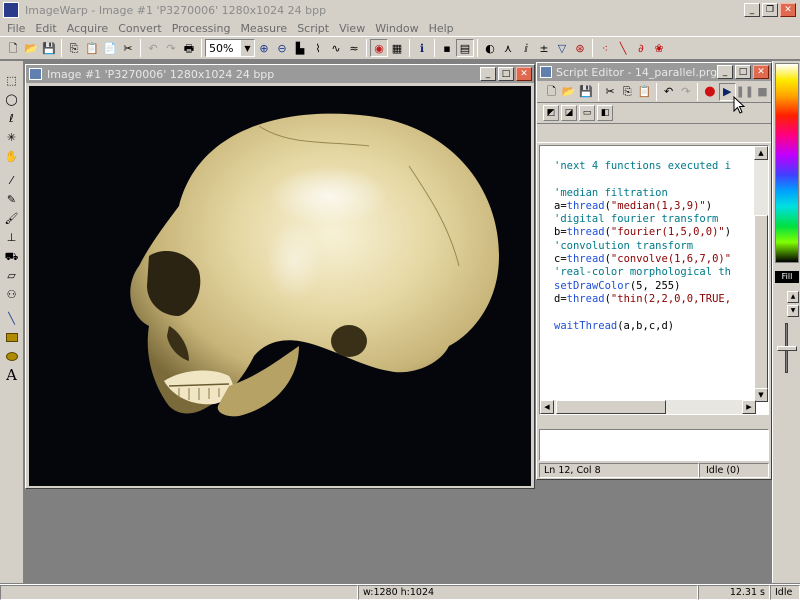  Describe the element at coordinates (397, 48) in the screenshot. I see `grid-icon: ▦` at that location.